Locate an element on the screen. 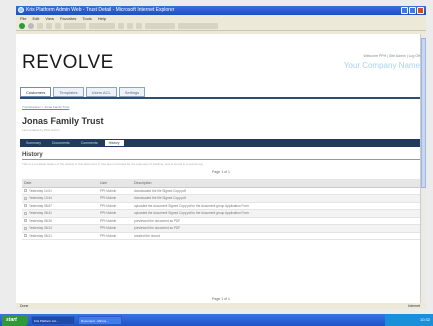 This screenshot has width=433, height=326. print-button is located at coordinates (139, 26).